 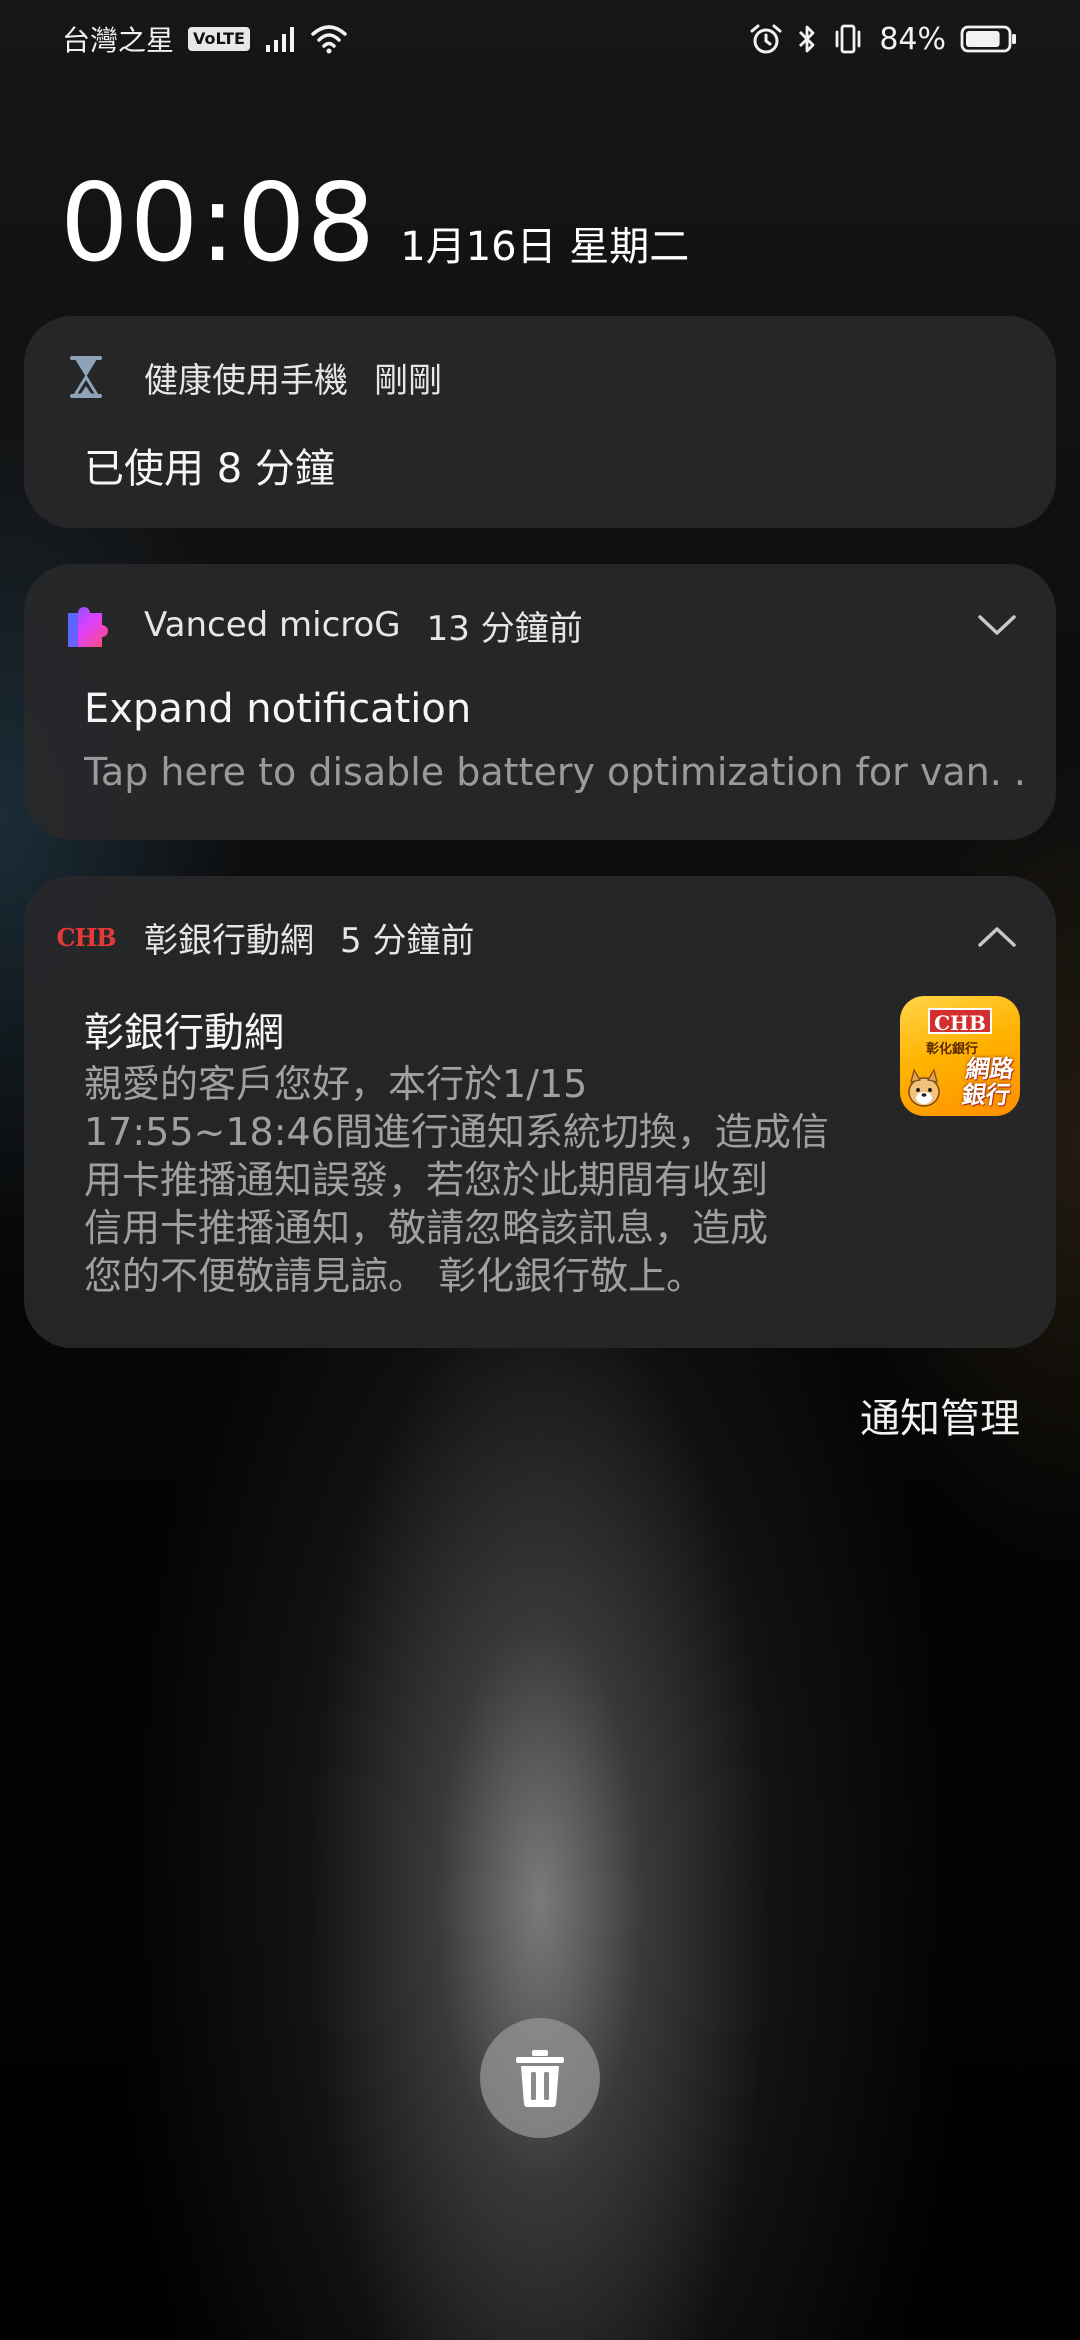 I want to click on status-bar: 台灣之星 VoLTE 84%, so click(x=540, y=39).